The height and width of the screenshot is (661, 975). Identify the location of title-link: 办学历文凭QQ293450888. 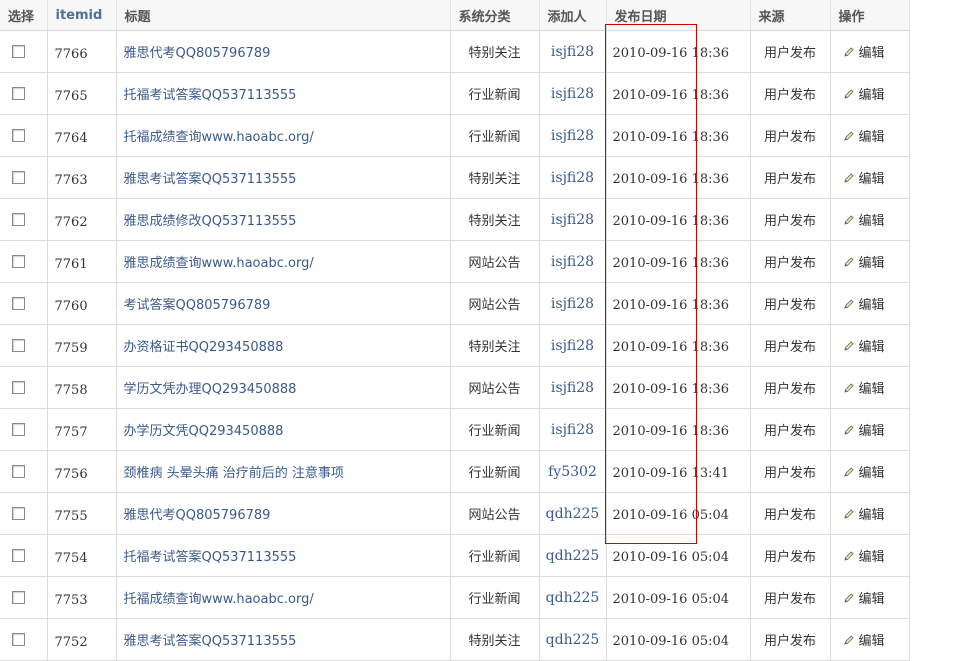
(204, 431).